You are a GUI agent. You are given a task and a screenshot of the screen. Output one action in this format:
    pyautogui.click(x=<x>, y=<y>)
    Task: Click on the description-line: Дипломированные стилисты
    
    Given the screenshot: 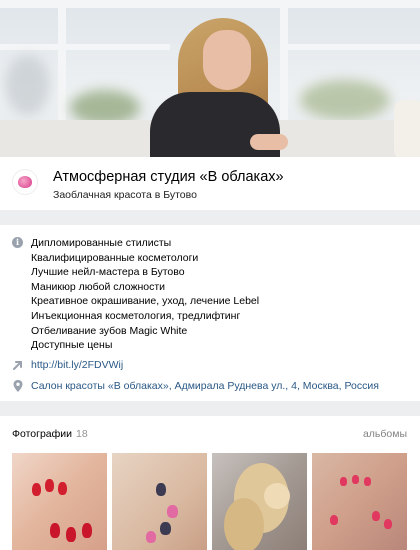 What is the action you would take?
    pyautogui.click(x=101, y=243)
    